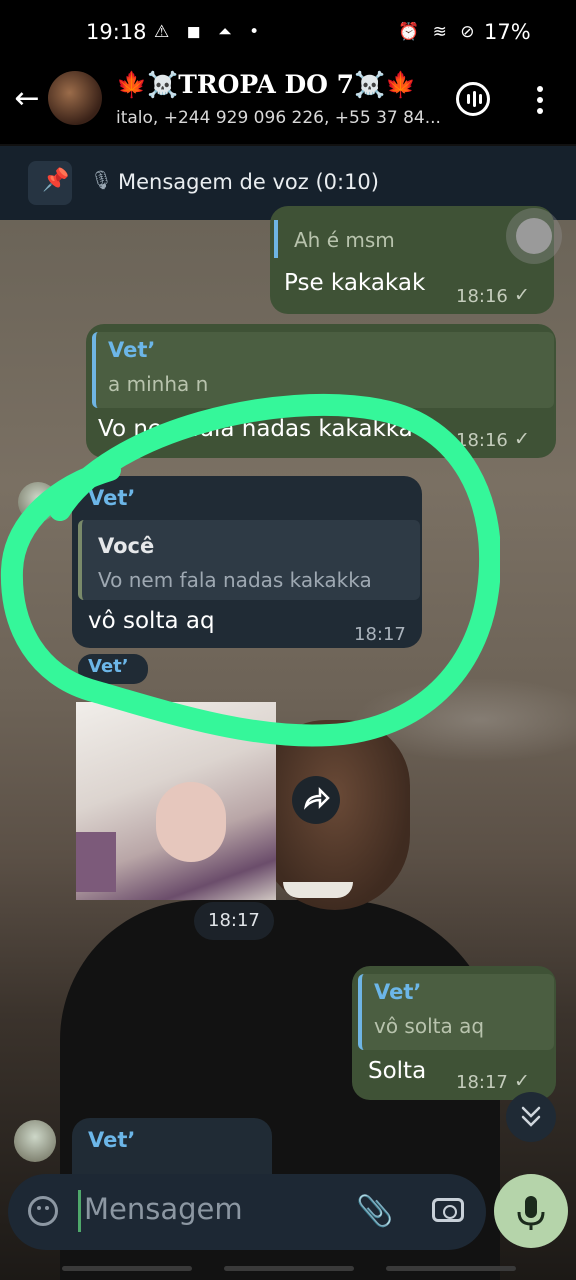 This screenshot has height=1280, width=576. I want to click on quote-text: vô solta aq, so click(429, 1026).